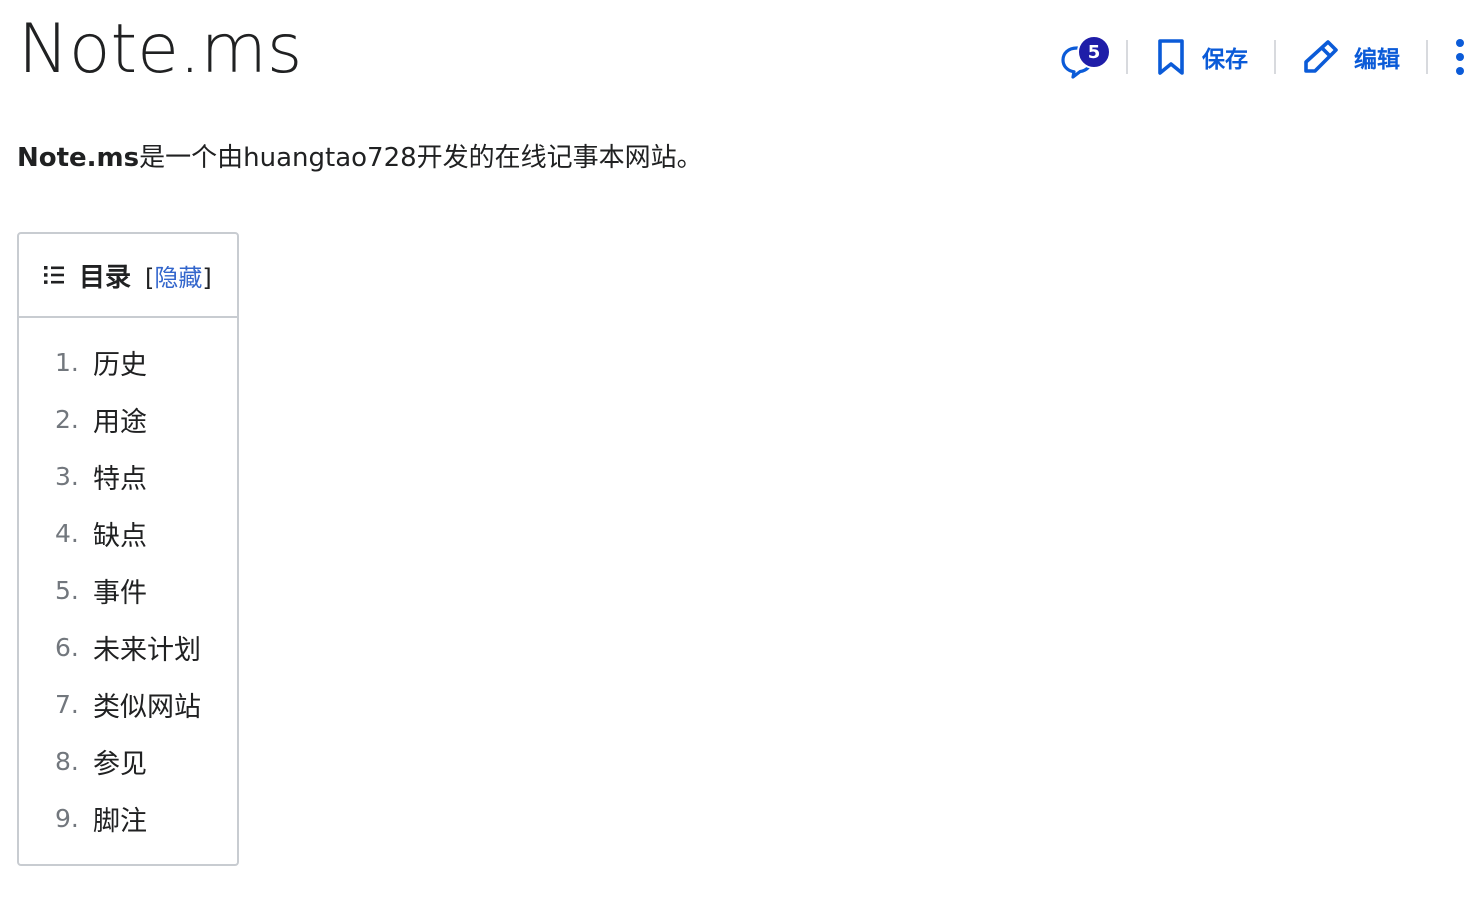 The width and height of the screenshot is (1482, 902). I want to click on toc-bracket-close: ], so click(207, 277).